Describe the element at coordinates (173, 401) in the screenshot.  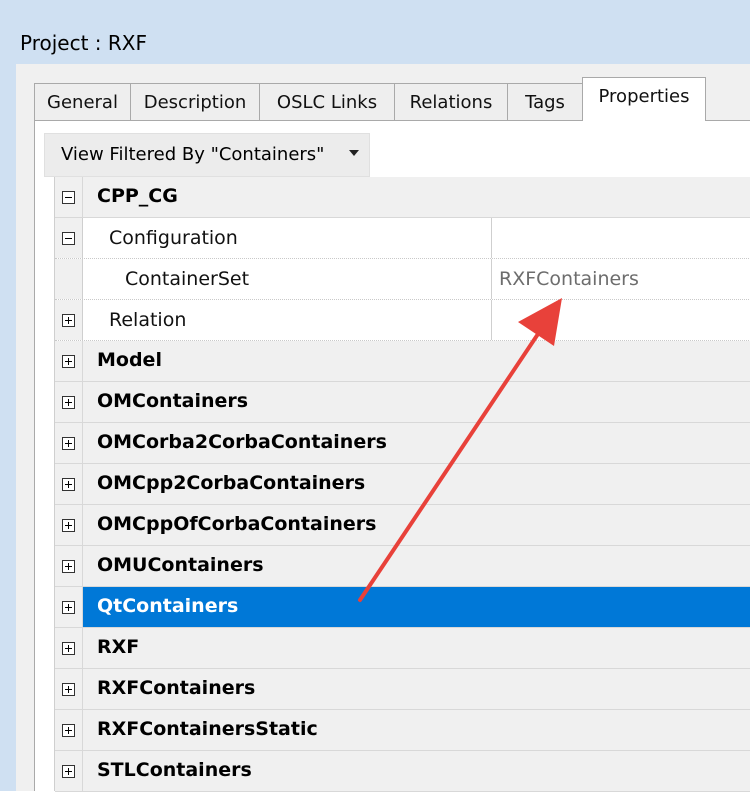
I see `category-label: OMContainers` at that location.